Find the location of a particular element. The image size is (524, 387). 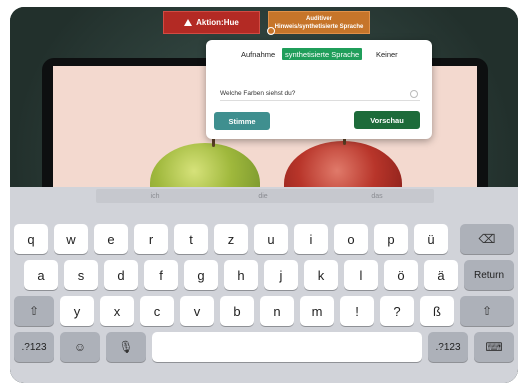

shift-key-left: ⇧ is located at coordinates (34, 311).